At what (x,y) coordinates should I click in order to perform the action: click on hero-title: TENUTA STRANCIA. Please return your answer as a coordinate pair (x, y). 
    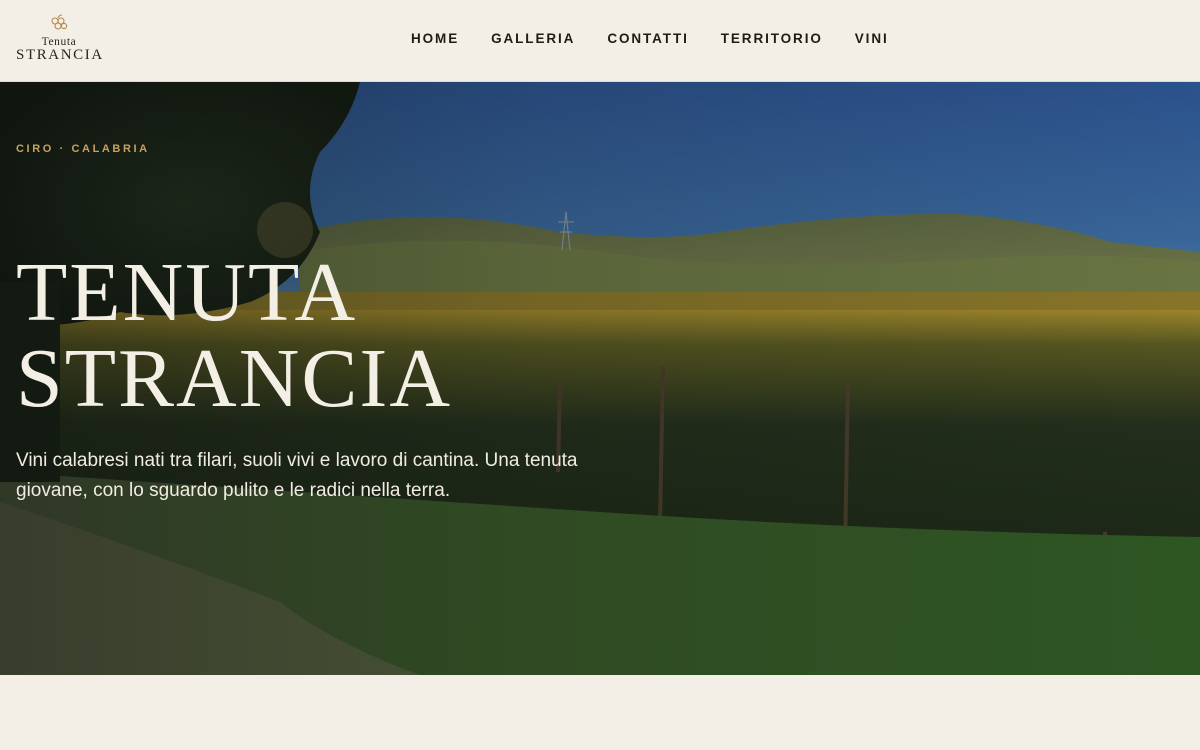
    Looking at the image, I should click on (234, 336).